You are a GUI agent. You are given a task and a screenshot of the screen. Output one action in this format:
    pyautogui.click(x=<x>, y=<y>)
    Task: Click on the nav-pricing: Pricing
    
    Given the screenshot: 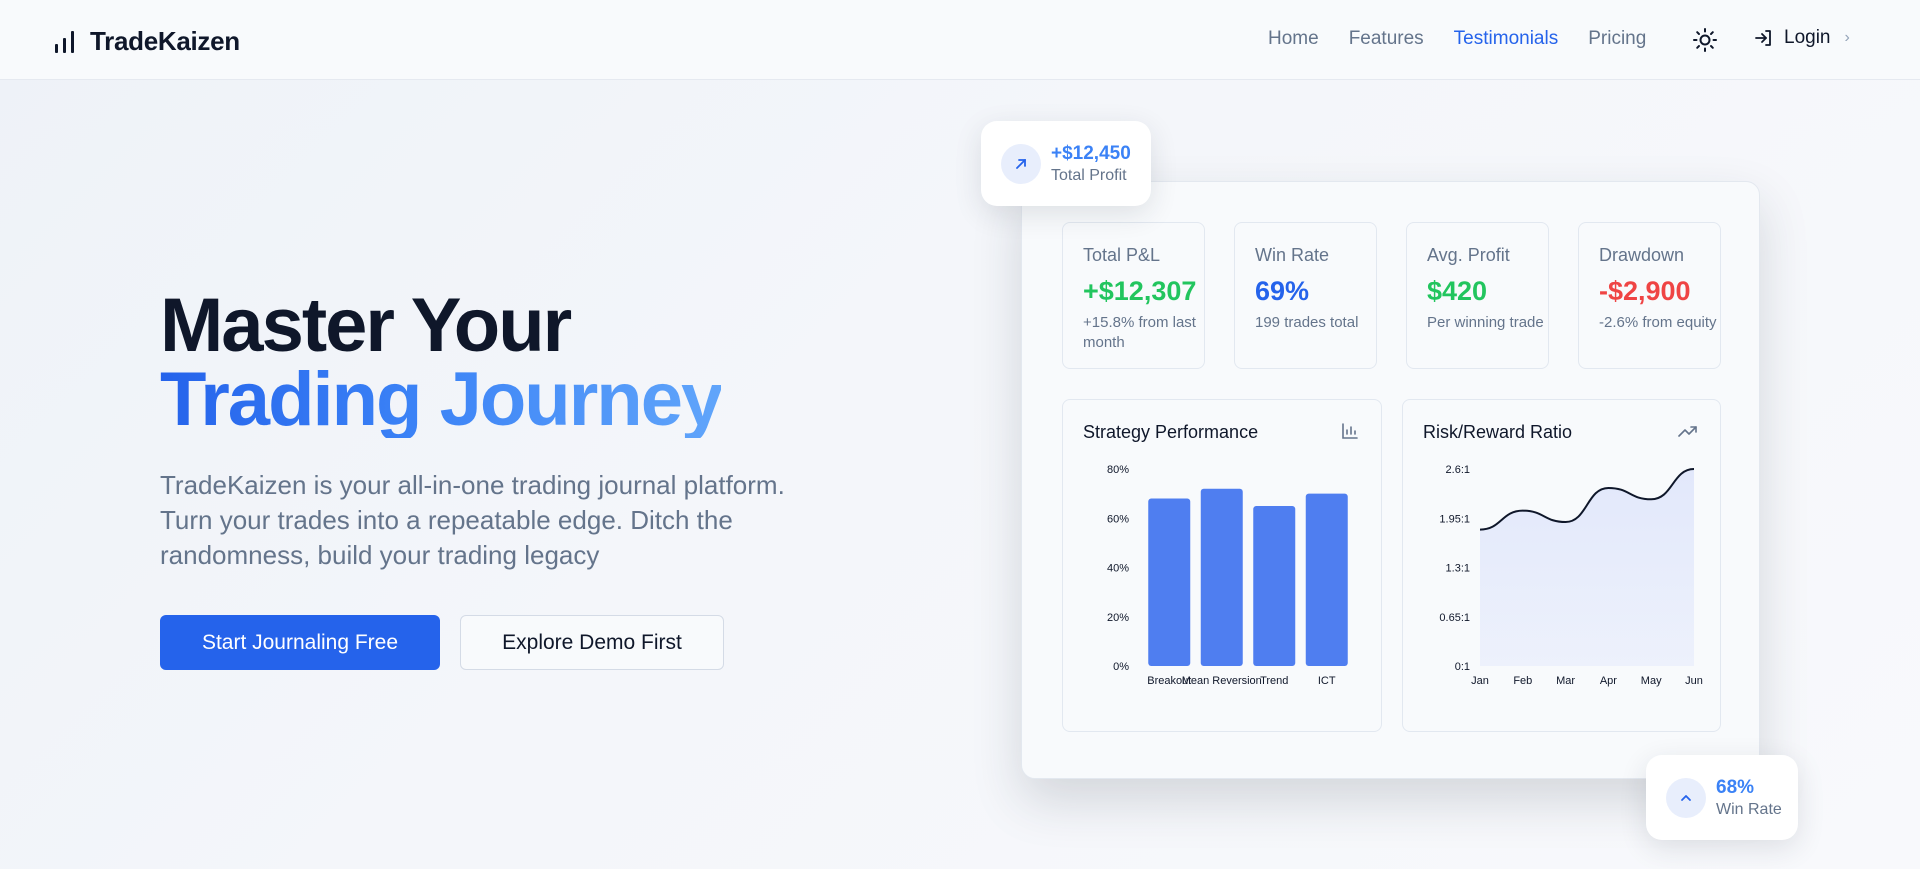 What is the action you would take?
    pyautogui.click(x=1617, y=39)
    